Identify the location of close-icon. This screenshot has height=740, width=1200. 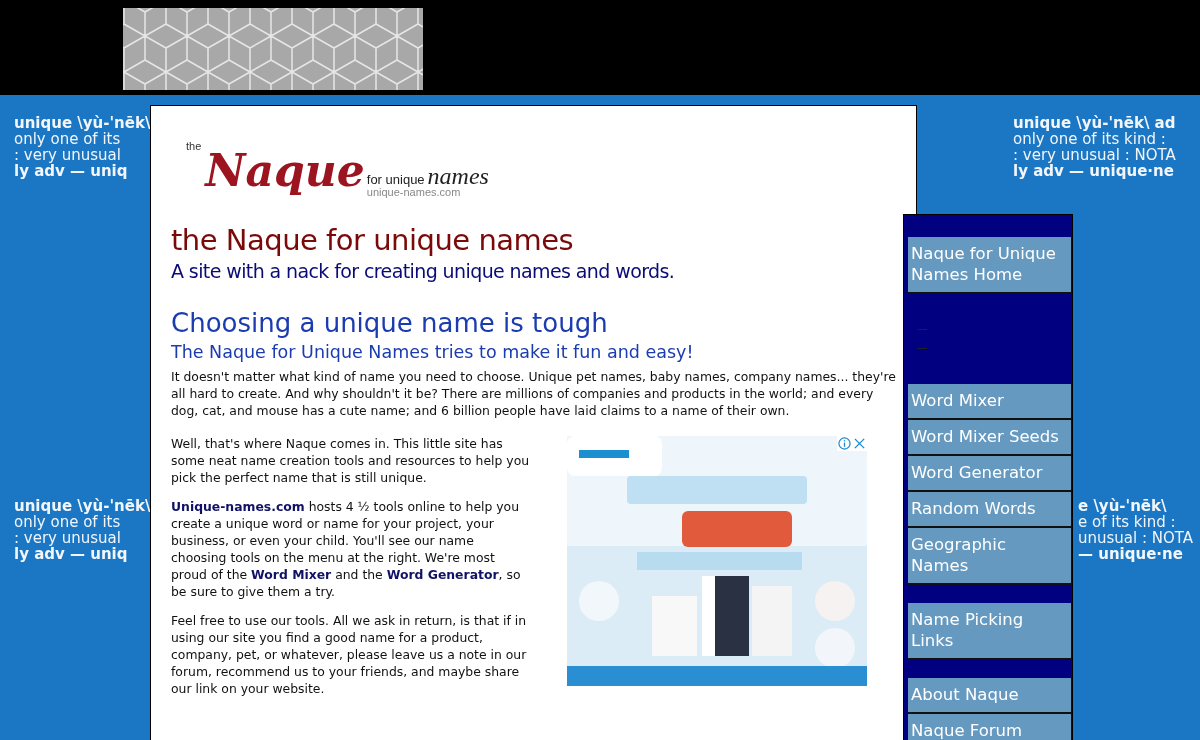
(859, 443).